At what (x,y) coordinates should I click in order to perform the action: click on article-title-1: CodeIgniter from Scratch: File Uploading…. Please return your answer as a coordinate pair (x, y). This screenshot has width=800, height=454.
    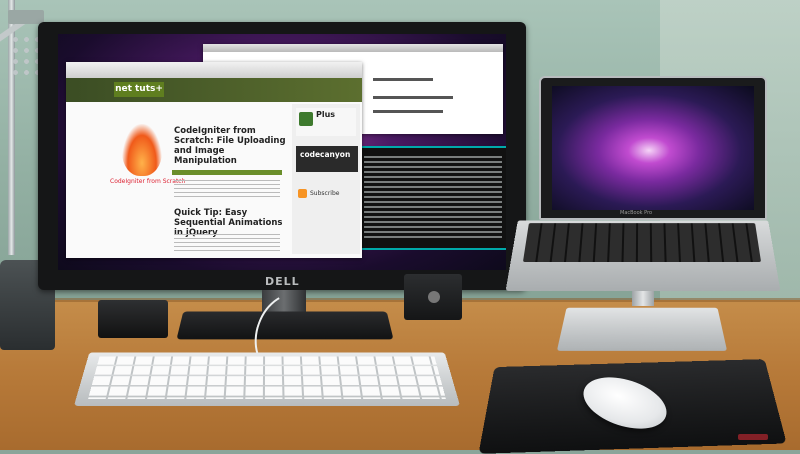
    Looking at the image, I should click on (231, 146).